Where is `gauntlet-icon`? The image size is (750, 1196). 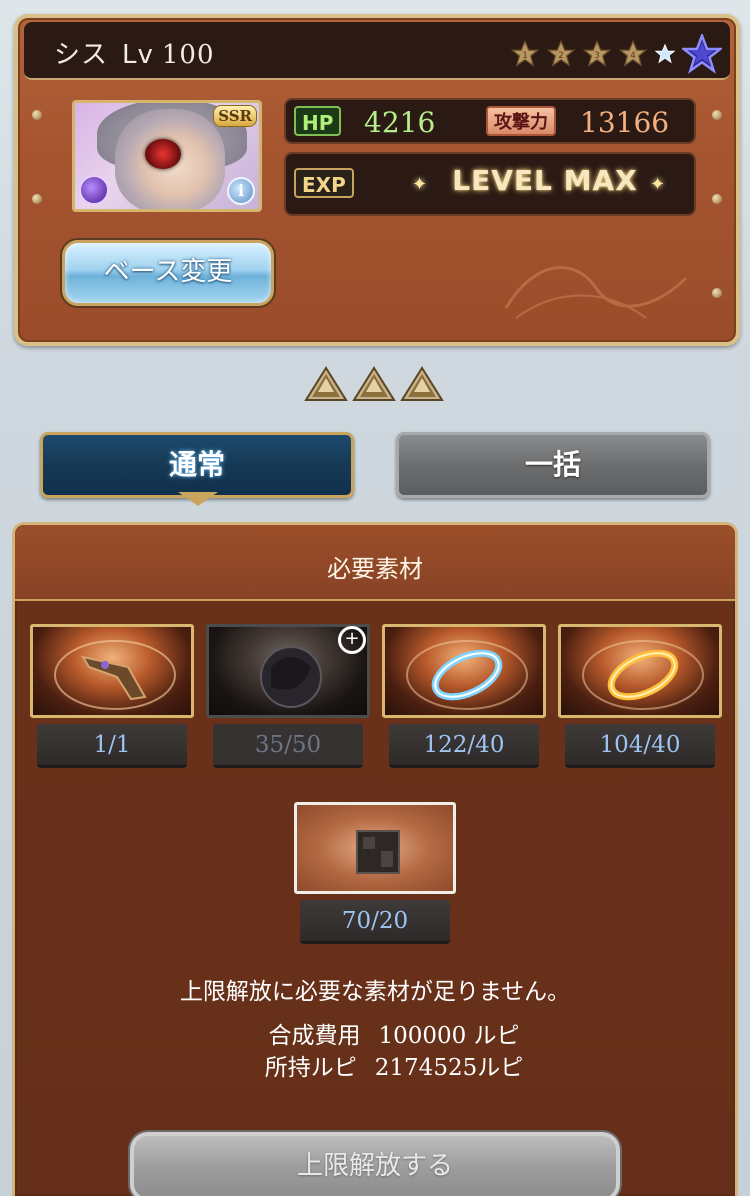 gauntlet-icon is located at coordinates (115, 675).